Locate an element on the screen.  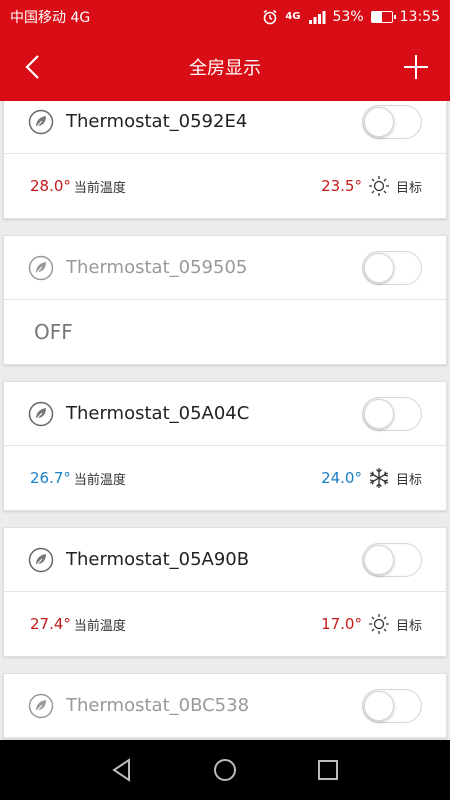
battery-percent: 53% is located at coordinates (348, 16).